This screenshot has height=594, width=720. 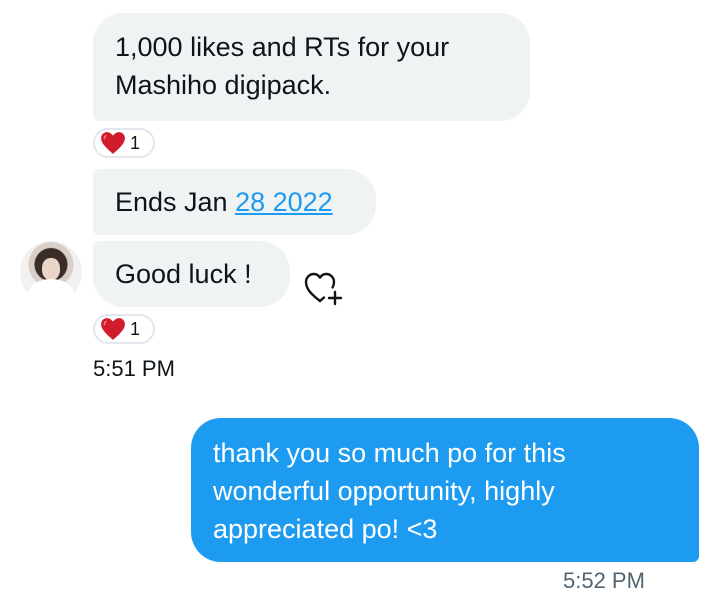 I want to click on message-timestamp: 5:51 PM, so click(x=134, y=368).